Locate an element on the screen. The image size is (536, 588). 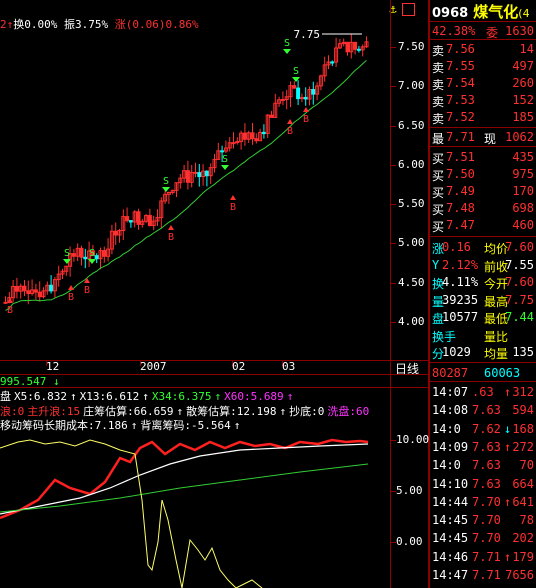
tick-flag-icon: ↑ is located at coordinates (508, 556).